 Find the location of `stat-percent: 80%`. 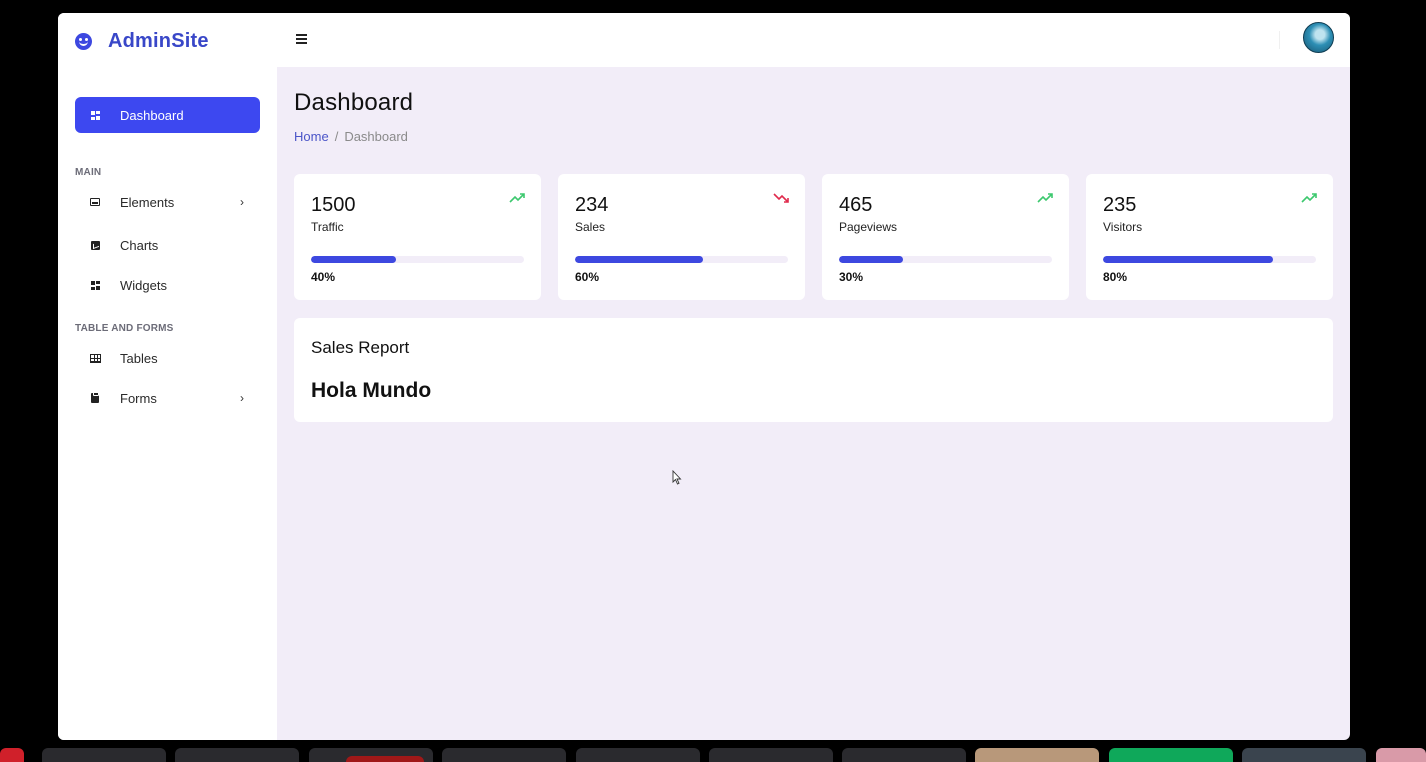

stat-percent: 80% is located at coordinates (1115, 277).